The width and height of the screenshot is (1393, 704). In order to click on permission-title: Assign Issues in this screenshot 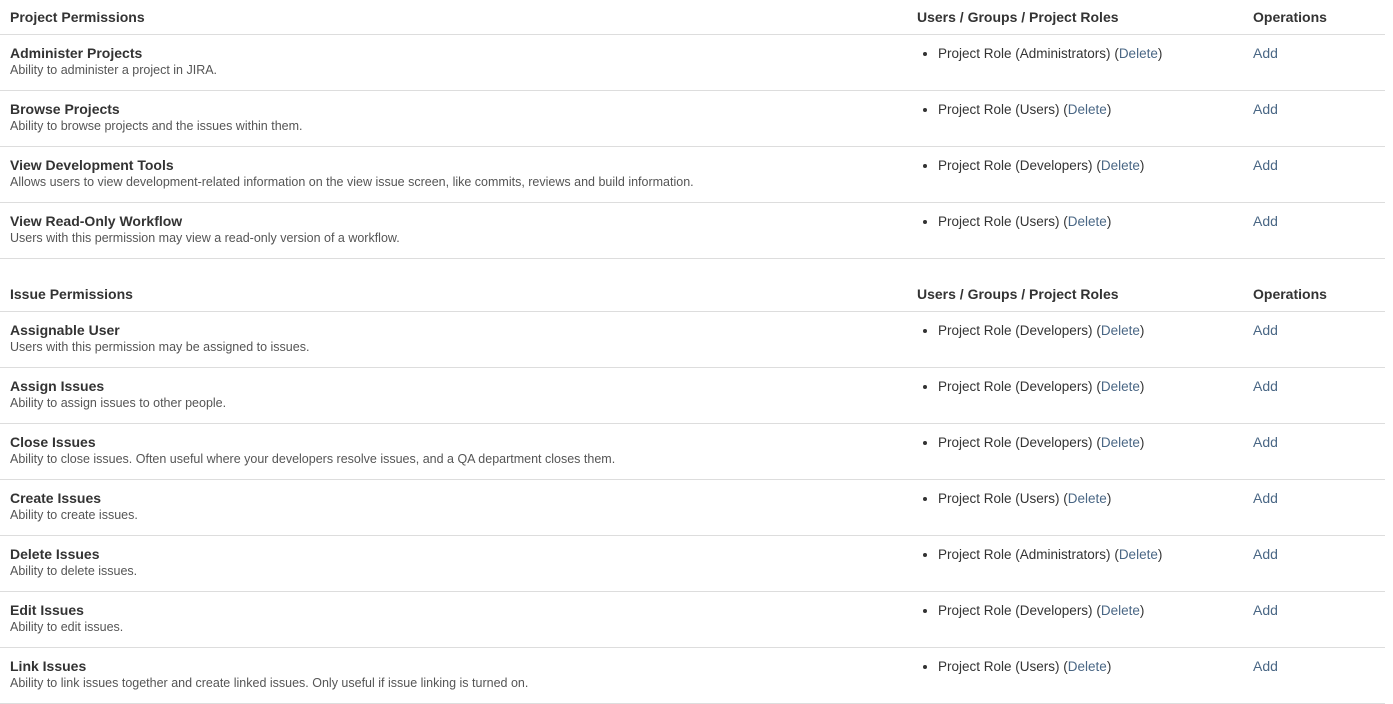, I will do `click(57, 386)`.